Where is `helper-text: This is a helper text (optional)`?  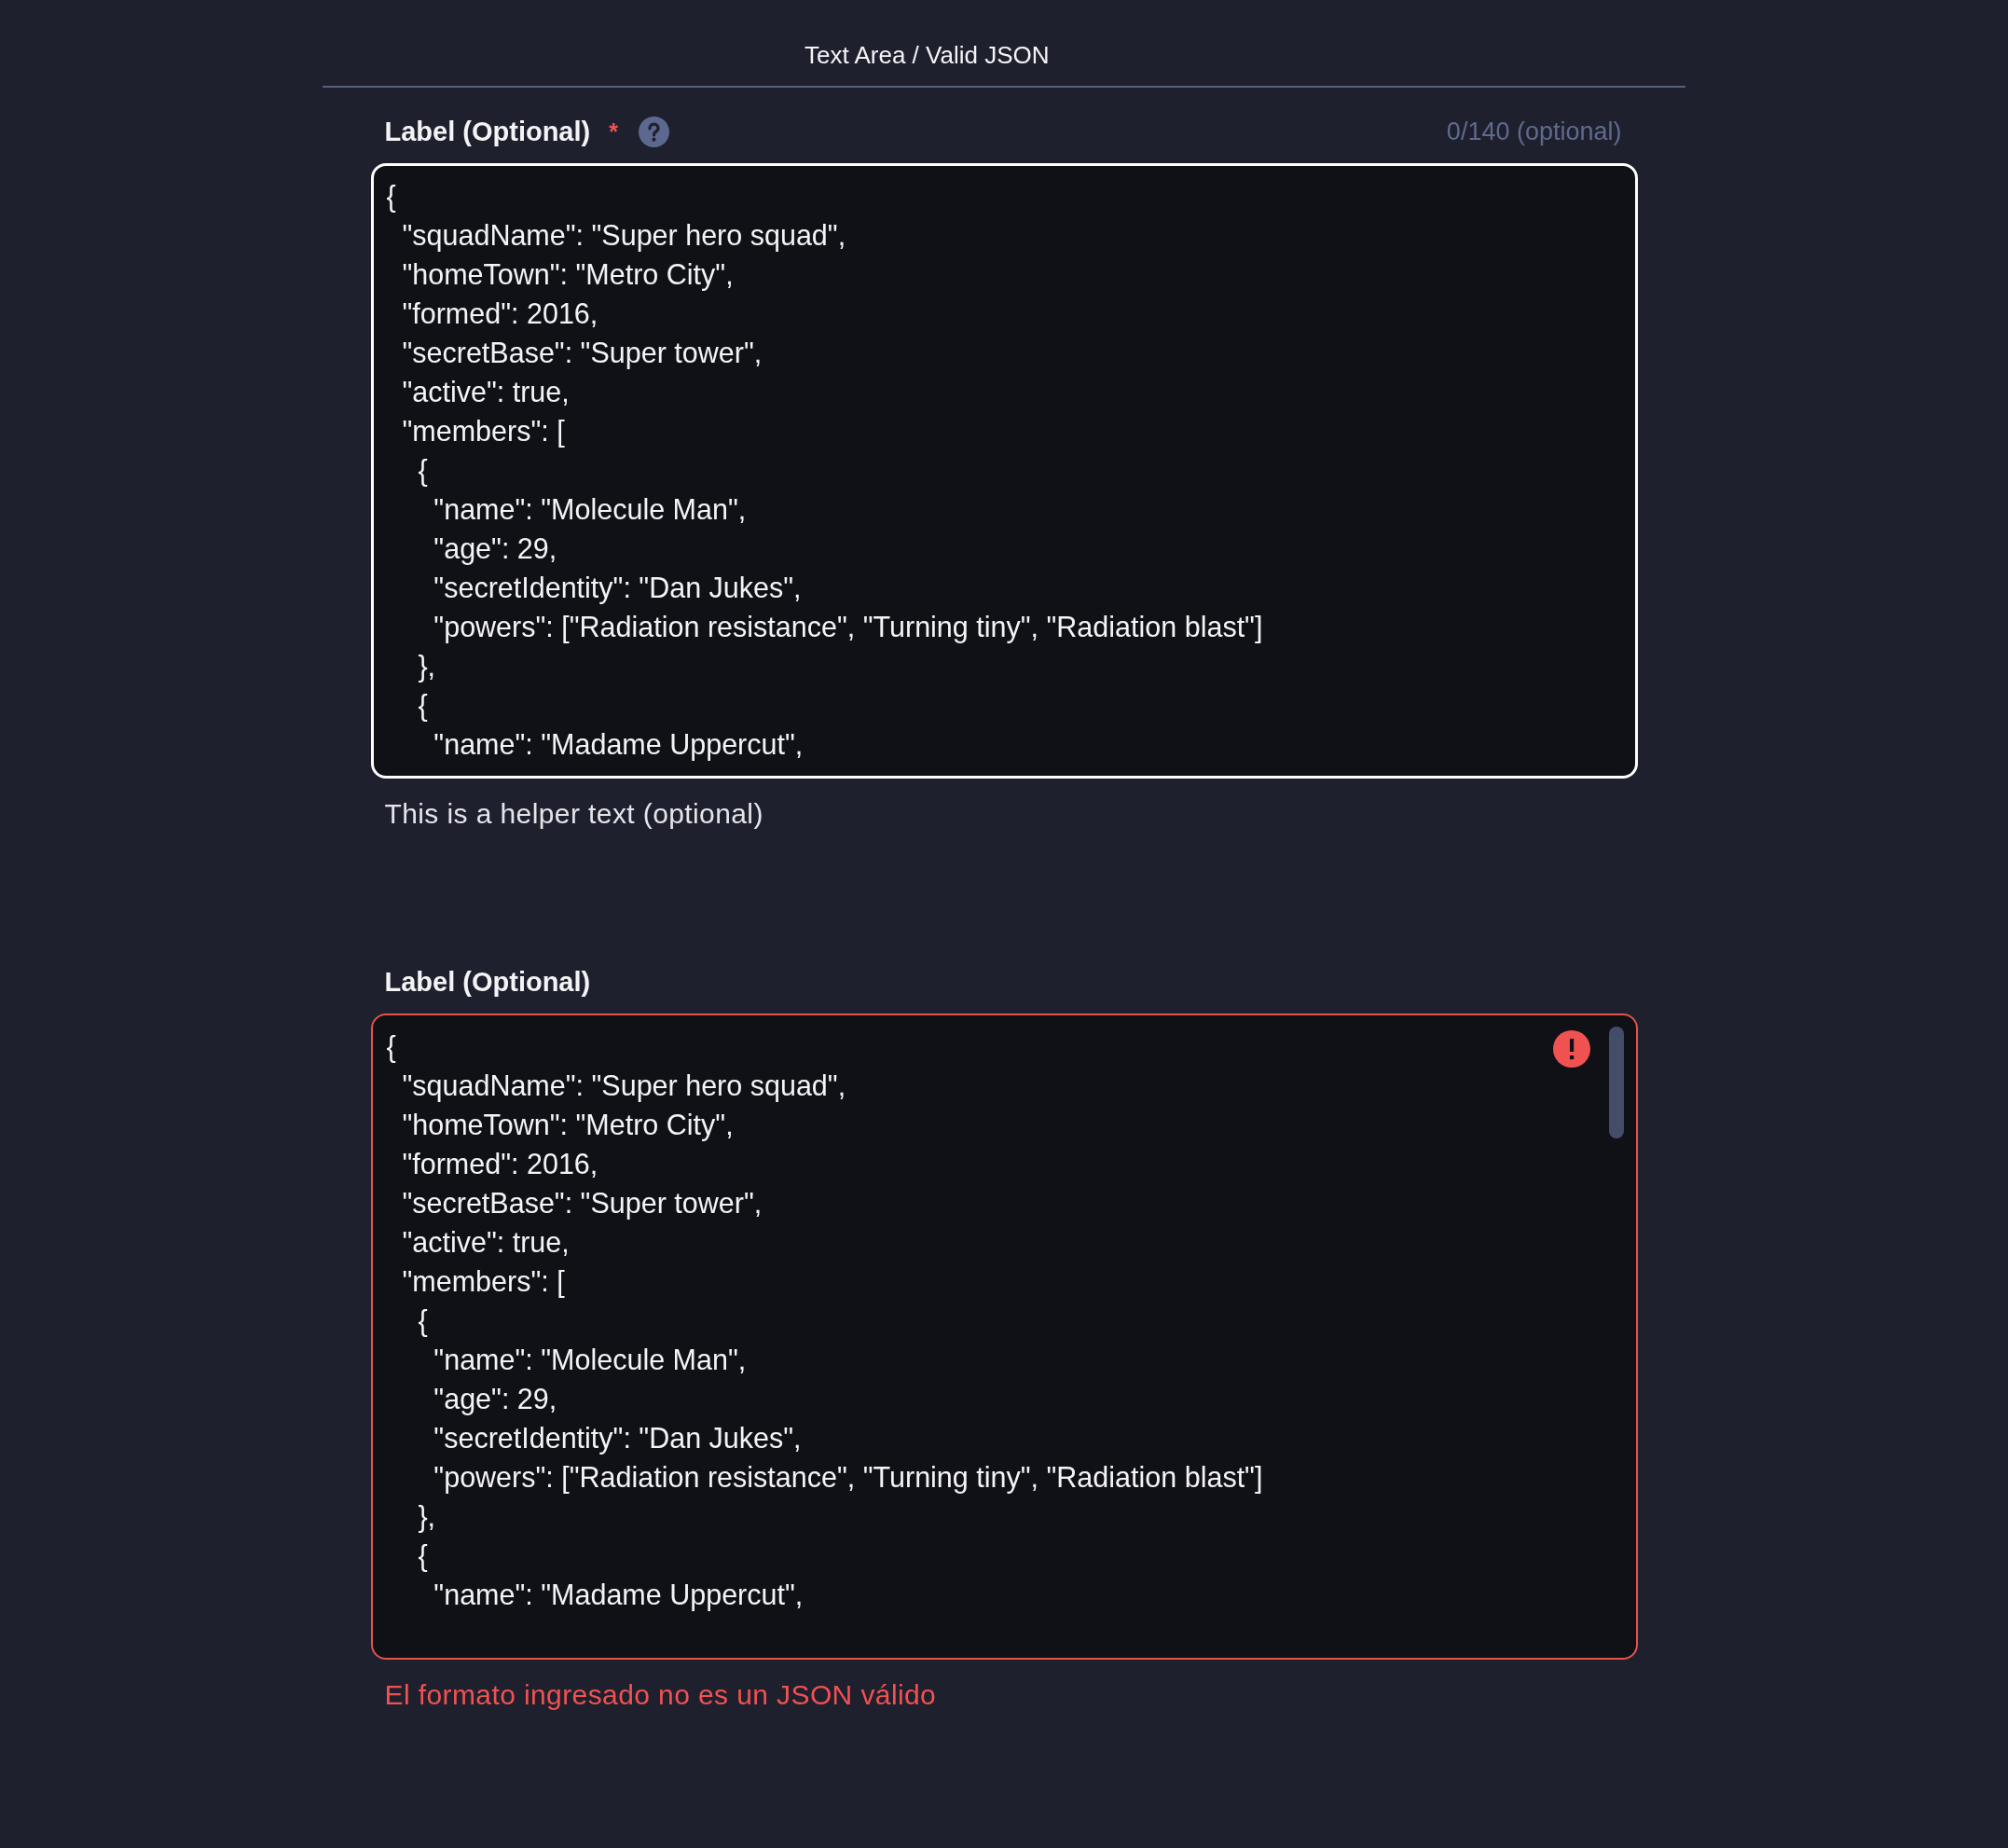
helper-text: This is a helper text (optional) is located at coordinates (573, 814).